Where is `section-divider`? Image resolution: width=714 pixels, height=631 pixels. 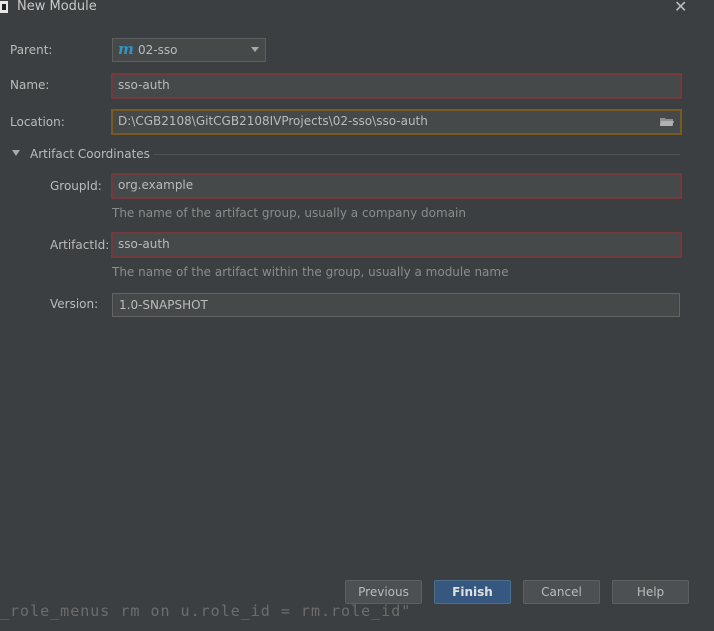 section-divider is located at coordinates (416, 154).